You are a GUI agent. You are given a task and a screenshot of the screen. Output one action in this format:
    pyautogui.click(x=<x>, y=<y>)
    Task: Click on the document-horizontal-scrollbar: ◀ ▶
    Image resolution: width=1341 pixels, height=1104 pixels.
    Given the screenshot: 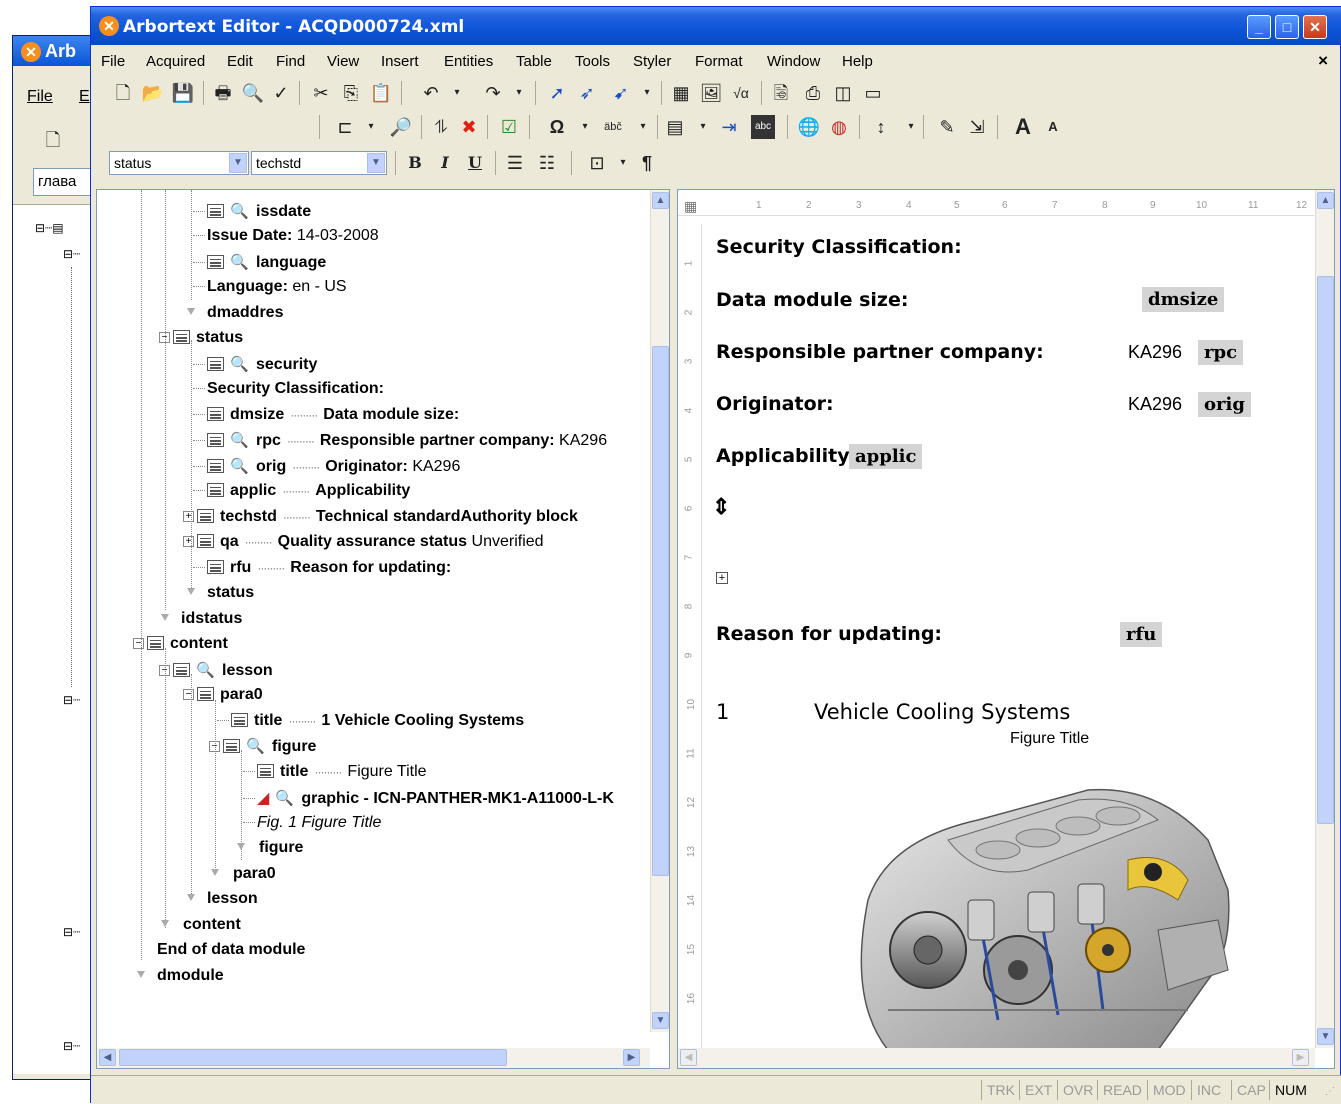 What is the action you would take?
    pyautogui.click(x=996, y=1058)
    